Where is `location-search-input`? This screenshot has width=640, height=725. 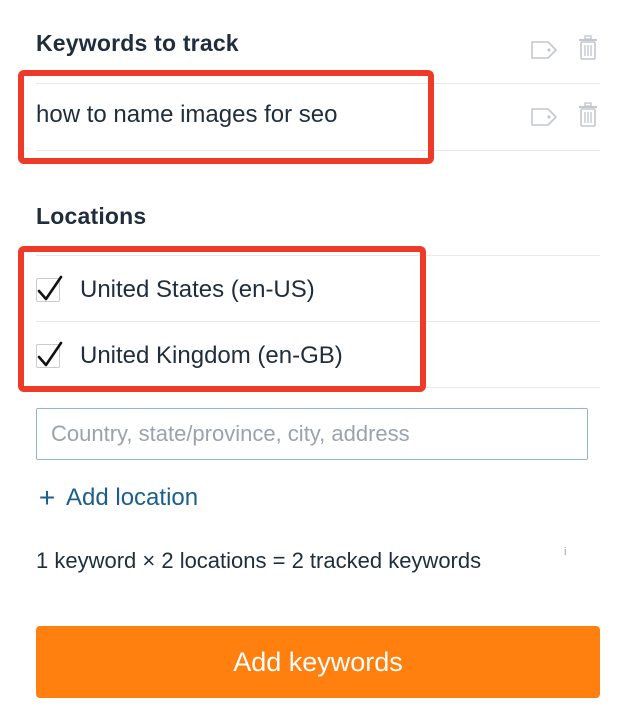 location-search-input is located at coordinates (312, 434).